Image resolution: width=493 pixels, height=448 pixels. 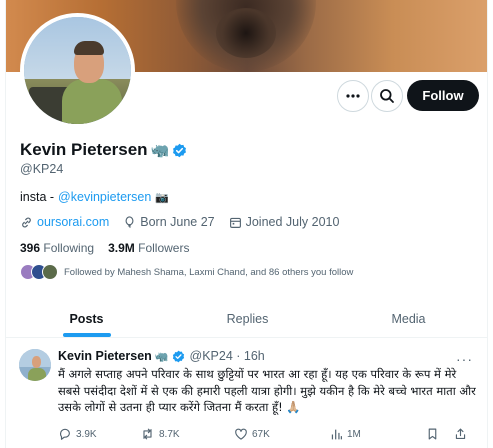 I want to click on repost-icon, so click(x=147, y=434).